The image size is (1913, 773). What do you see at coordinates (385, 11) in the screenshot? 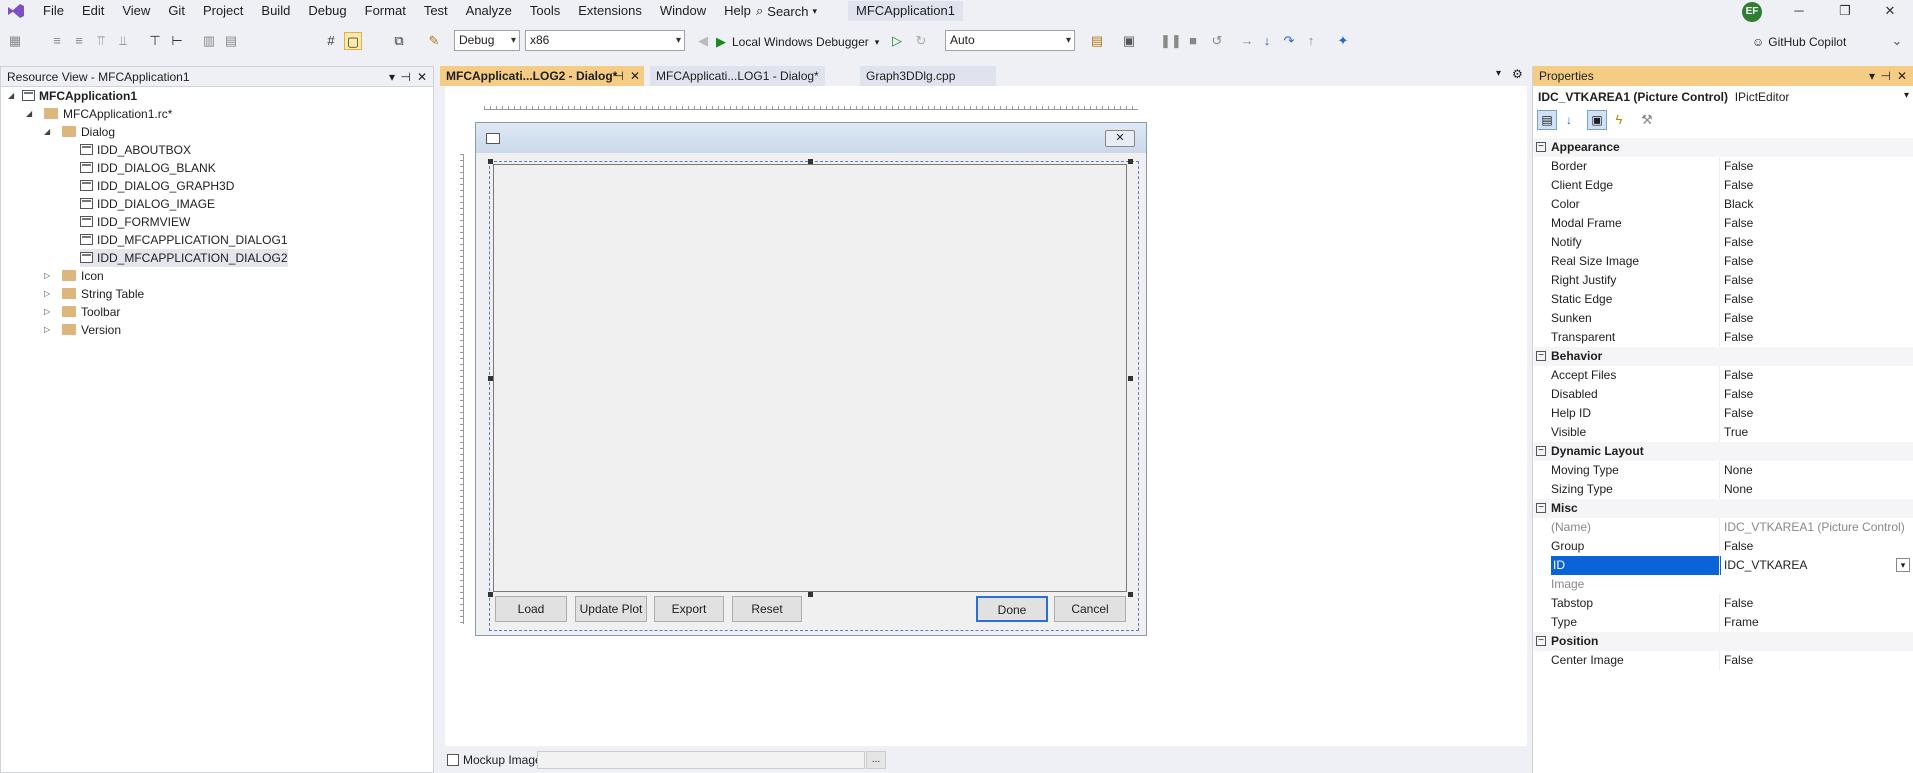
I see `menu-format: Format` at bounding box center [385, 11].